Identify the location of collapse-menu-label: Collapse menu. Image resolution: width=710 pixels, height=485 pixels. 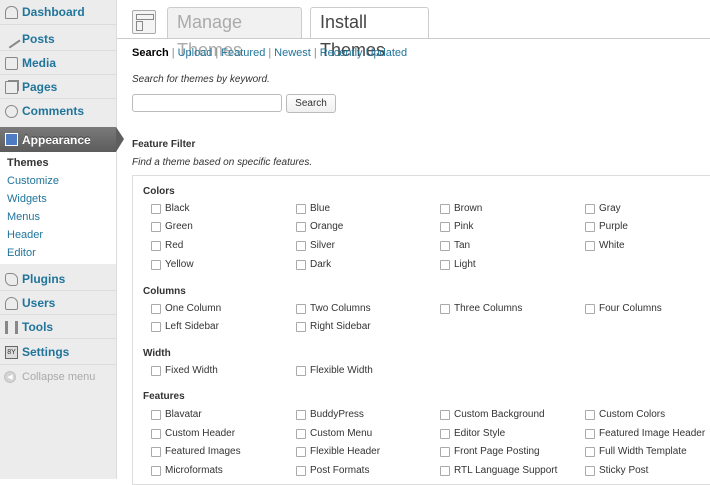
(59, 377).